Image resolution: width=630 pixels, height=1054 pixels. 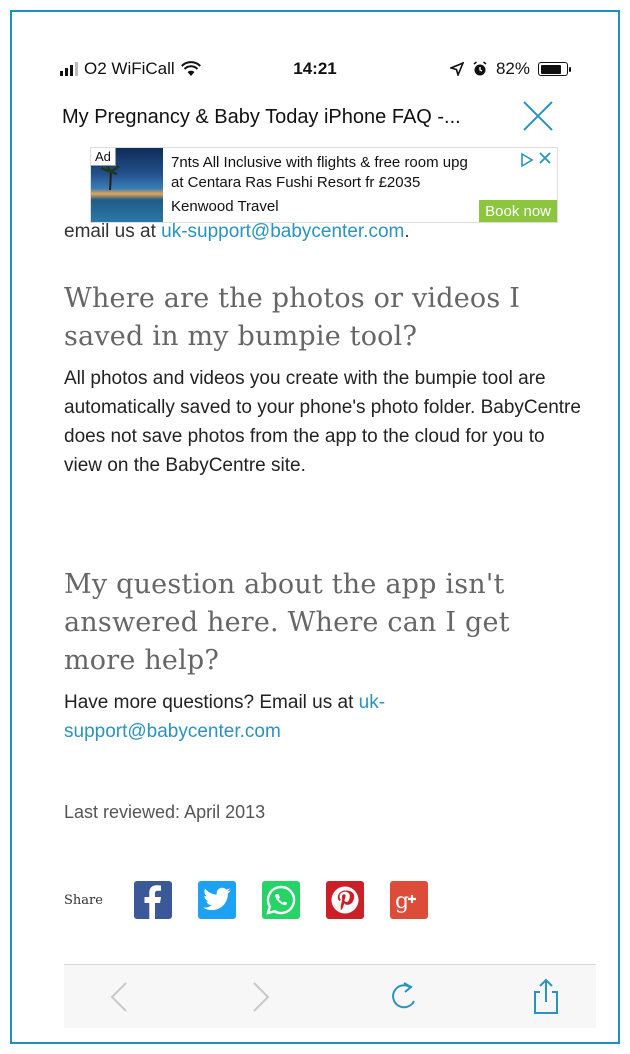 I want to click on svg-text: g, so click(x=402, y=901).